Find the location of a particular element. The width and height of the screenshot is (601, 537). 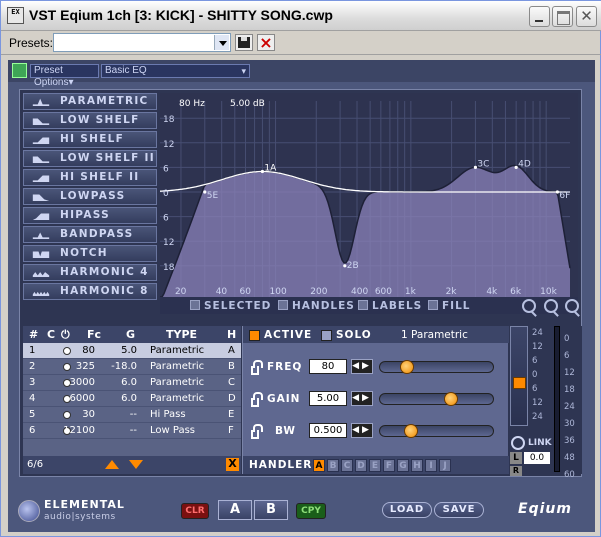

master-fader is located at coordinates (519, 376).